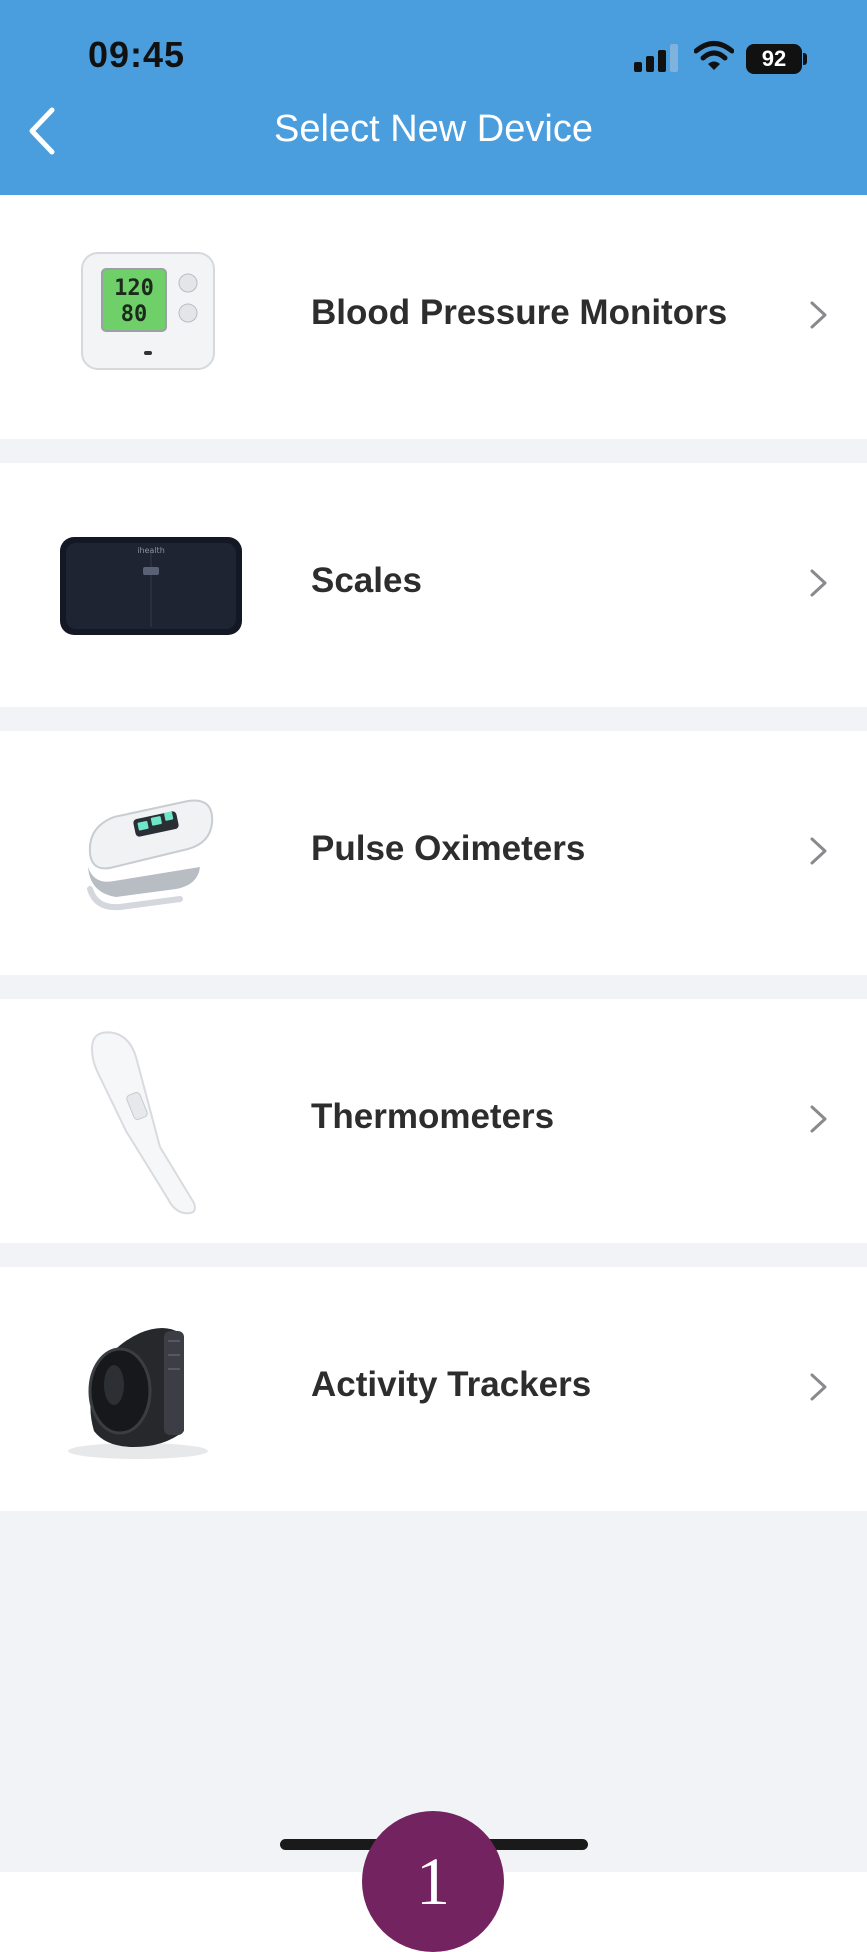  Describe the element at coordinates (143, 1123) in the screenshot. I see `thermometer-image` at that location.